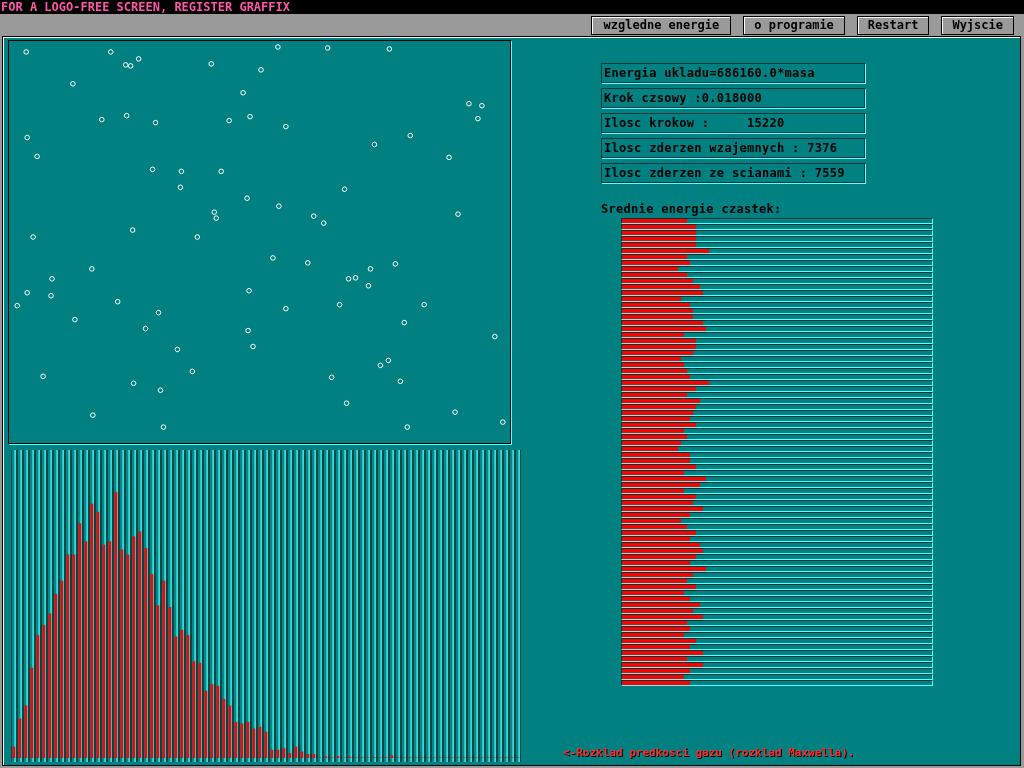 The image size is (1024, 768). I want to click on stat-readout: Energia ukladu=686160.0*masa, so click(733, 73).